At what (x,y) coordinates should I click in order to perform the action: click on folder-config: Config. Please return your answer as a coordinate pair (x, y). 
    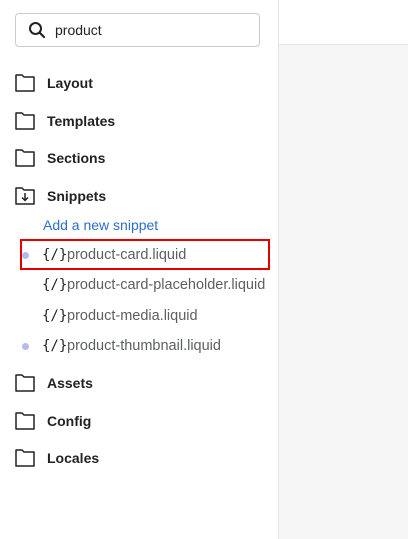
    Looking at the image, I should click on (53, 421).